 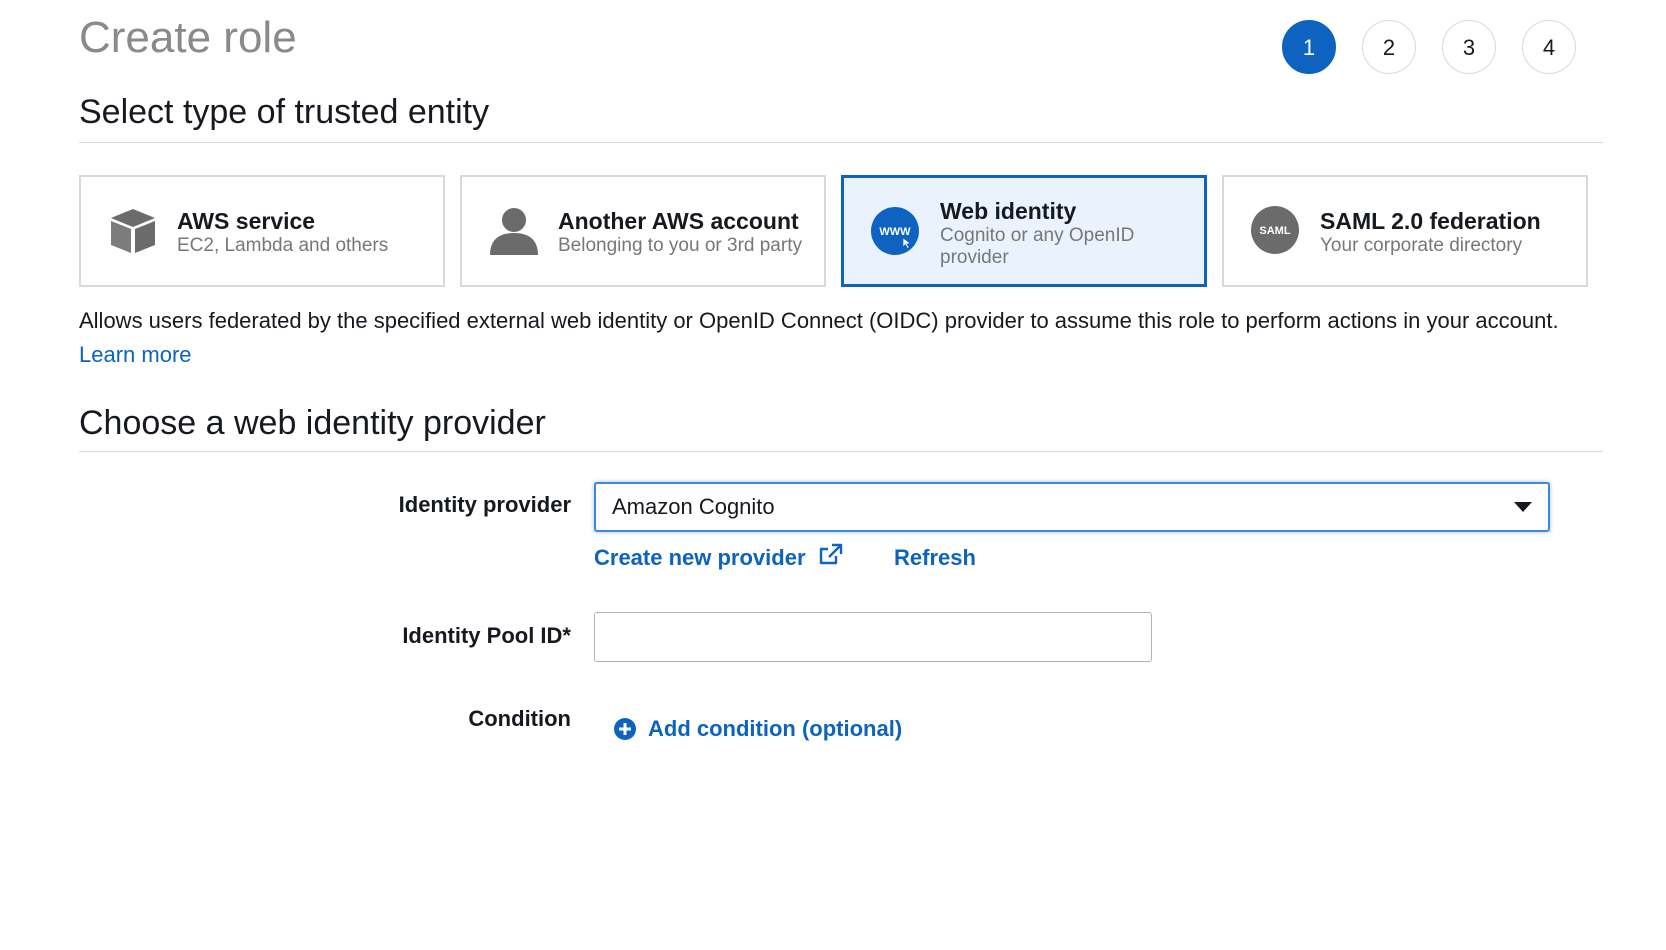 What do you see at coordinates (246, 221) in the screenshot?
I see `entity-name: AWS service` at bounding box center [246, 221].